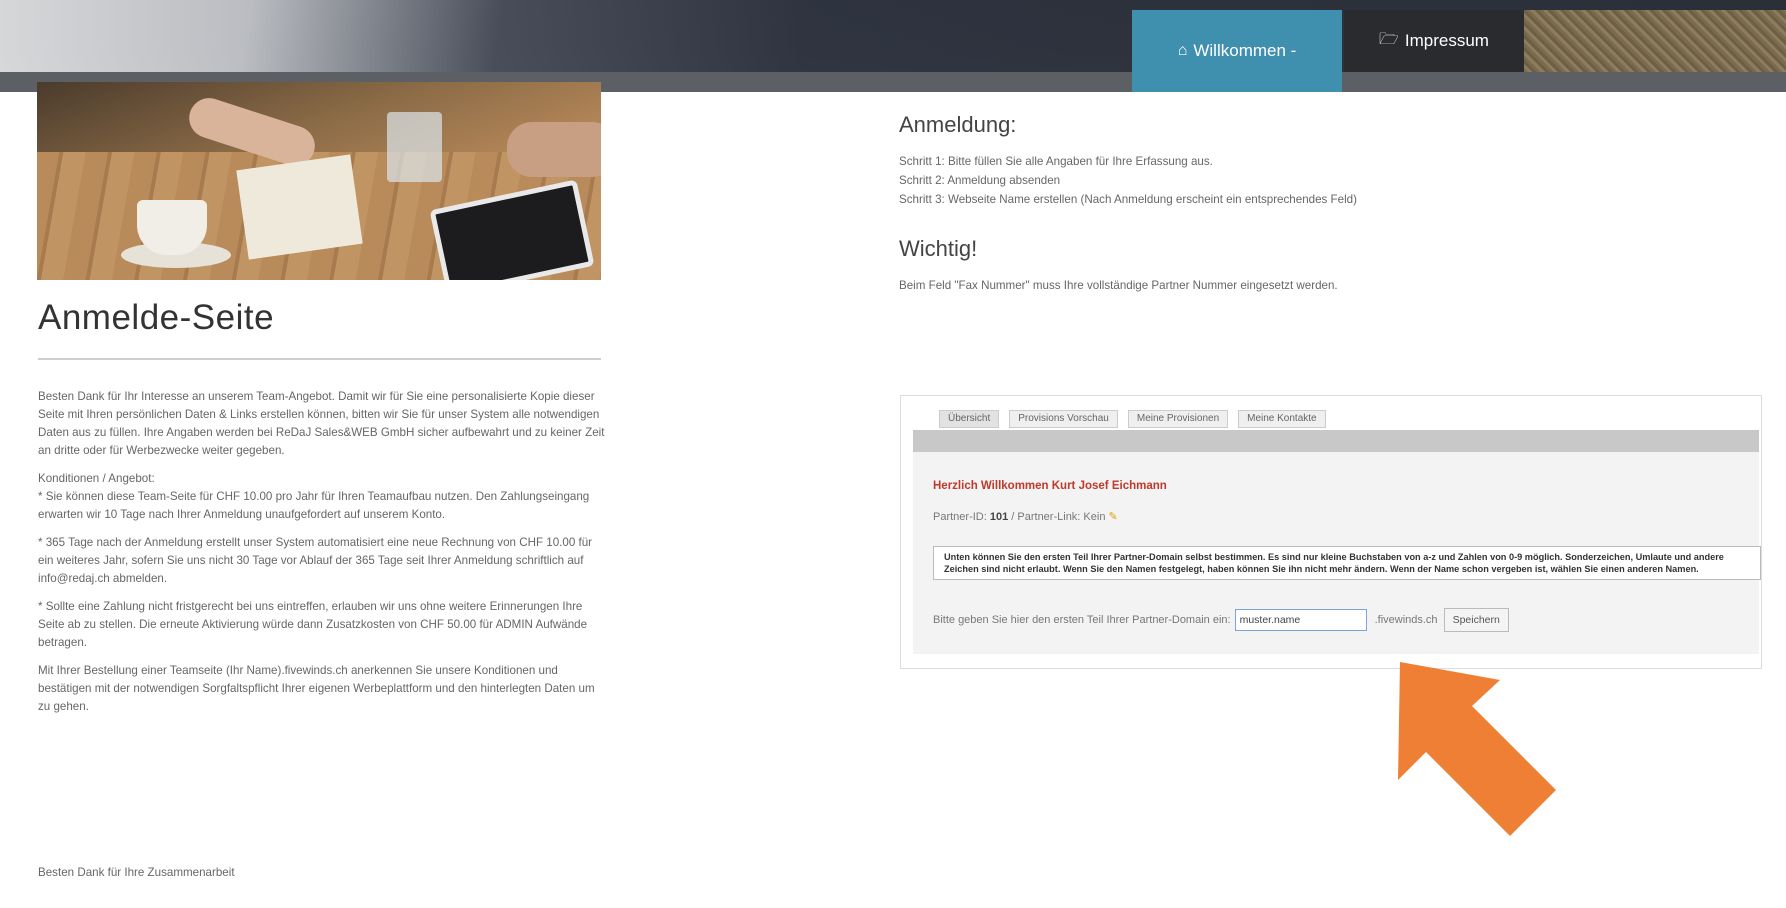 This screenshot has height=908, width=1786. I want to click on nav-impressum: 🗁 Impressum, so click(1434, 41).